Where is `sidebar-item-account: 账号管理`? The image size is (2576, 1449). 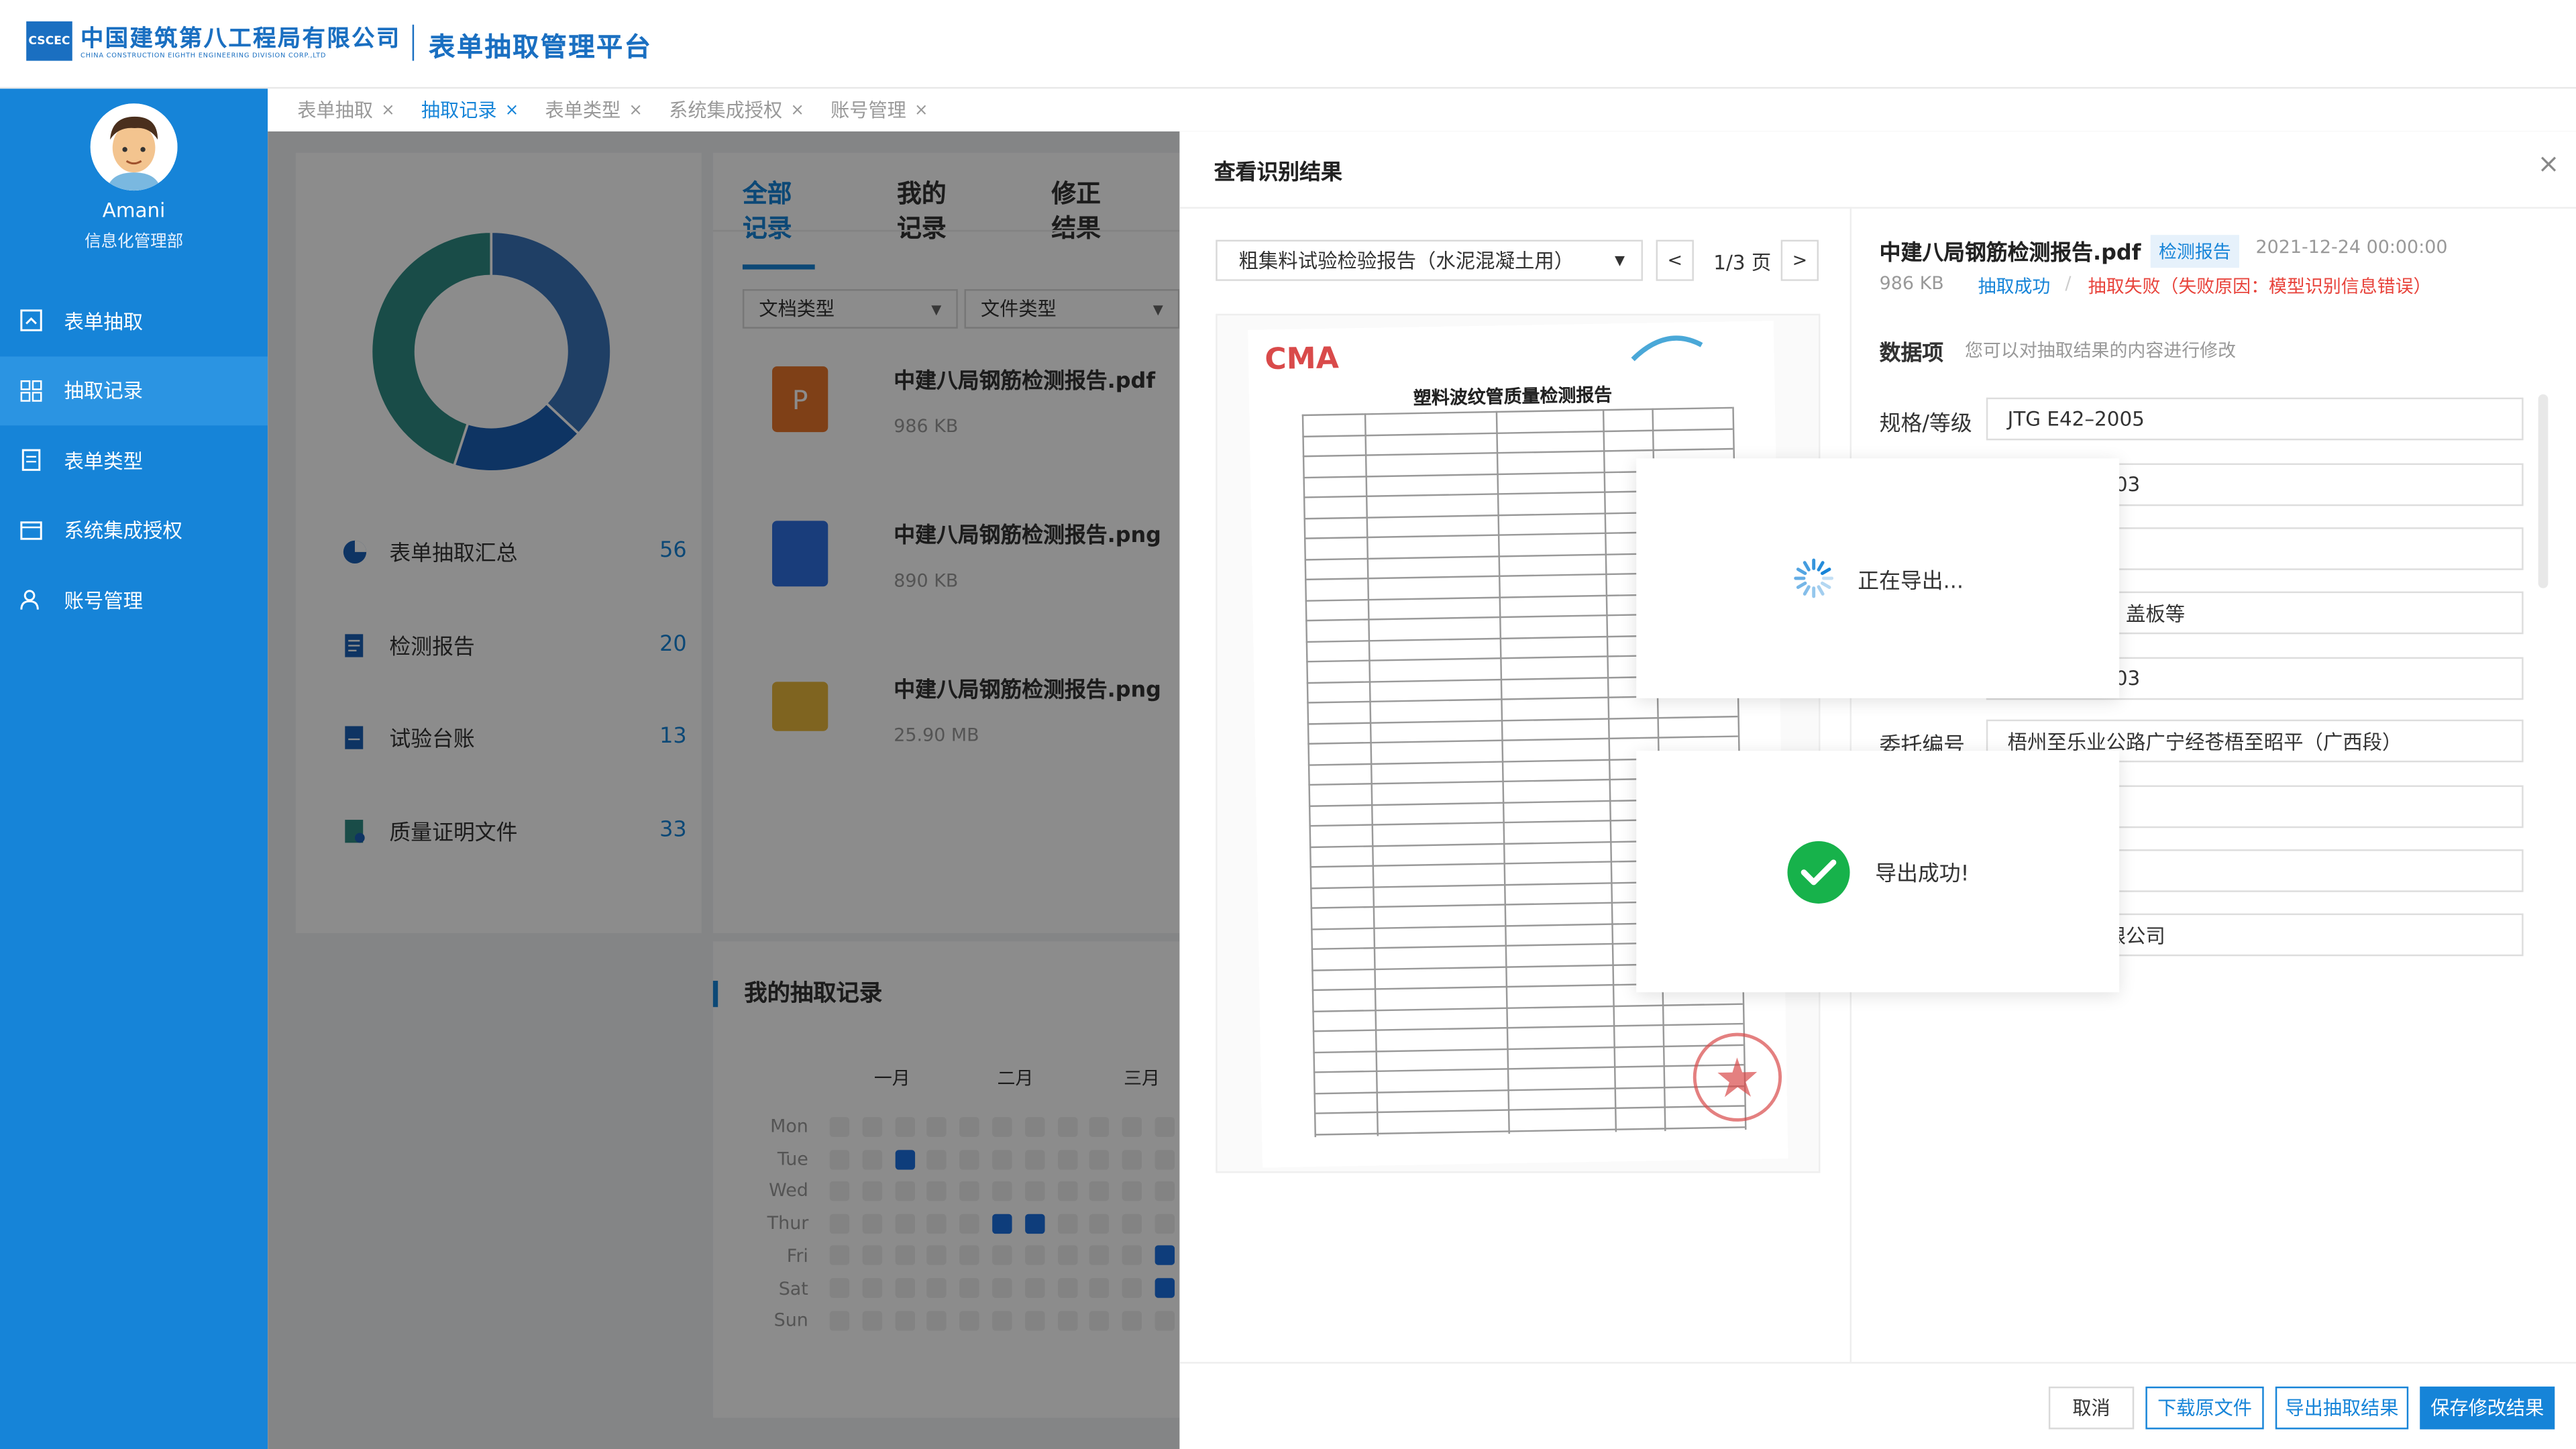
sidebar-item-account: 账号管理 is located at coordinates (134, 600).